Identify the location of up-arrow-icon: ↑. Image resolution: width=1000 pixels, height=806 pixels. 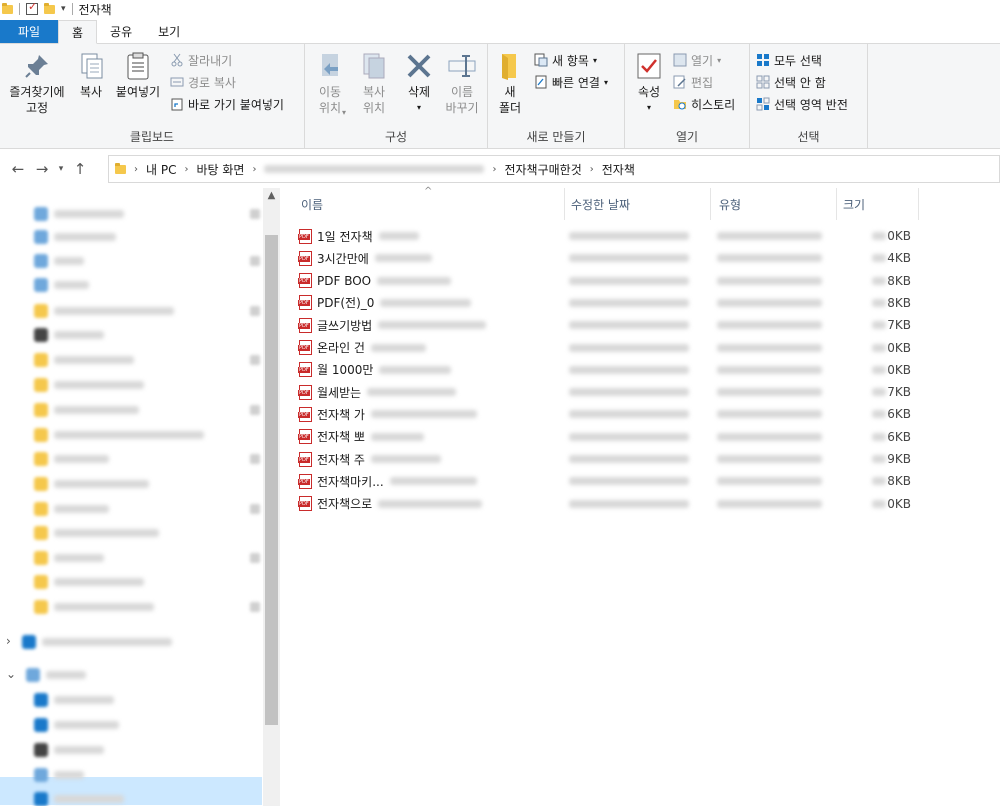
(80, 169).